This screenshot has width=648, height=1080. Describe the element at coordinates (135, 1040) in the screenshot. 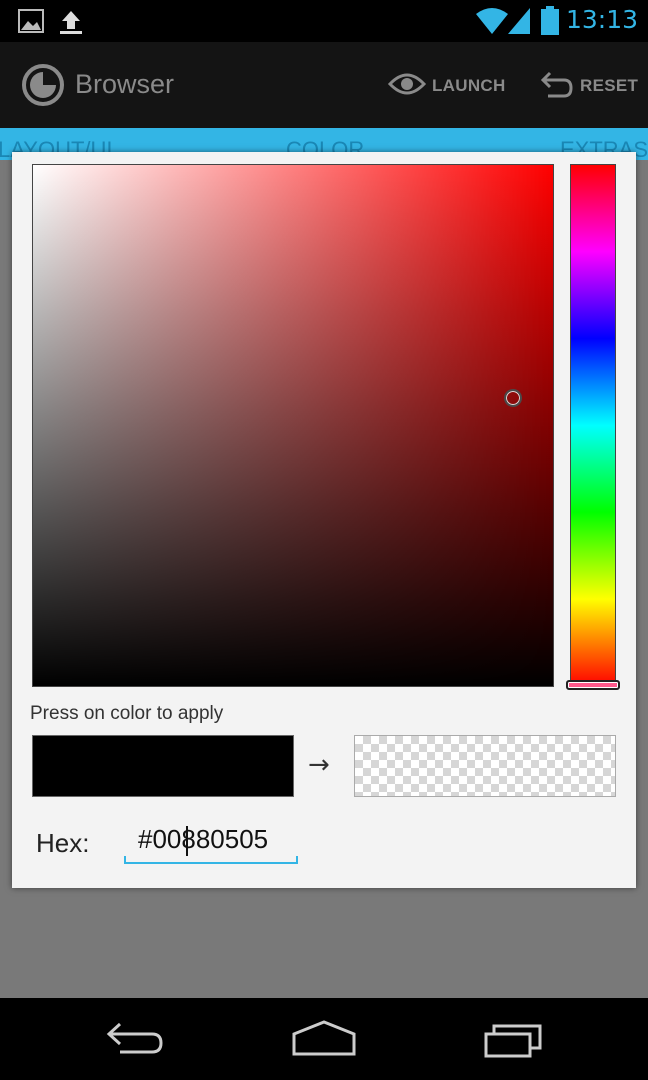

I see `back-icon` at that location.